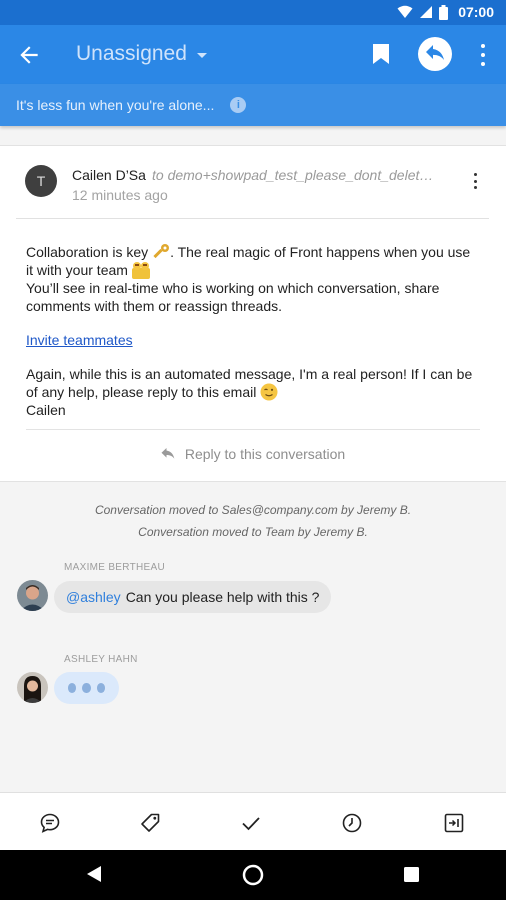 This screenshot has height=900, width=506. I want to click on comment-icon, so click(50, 823).